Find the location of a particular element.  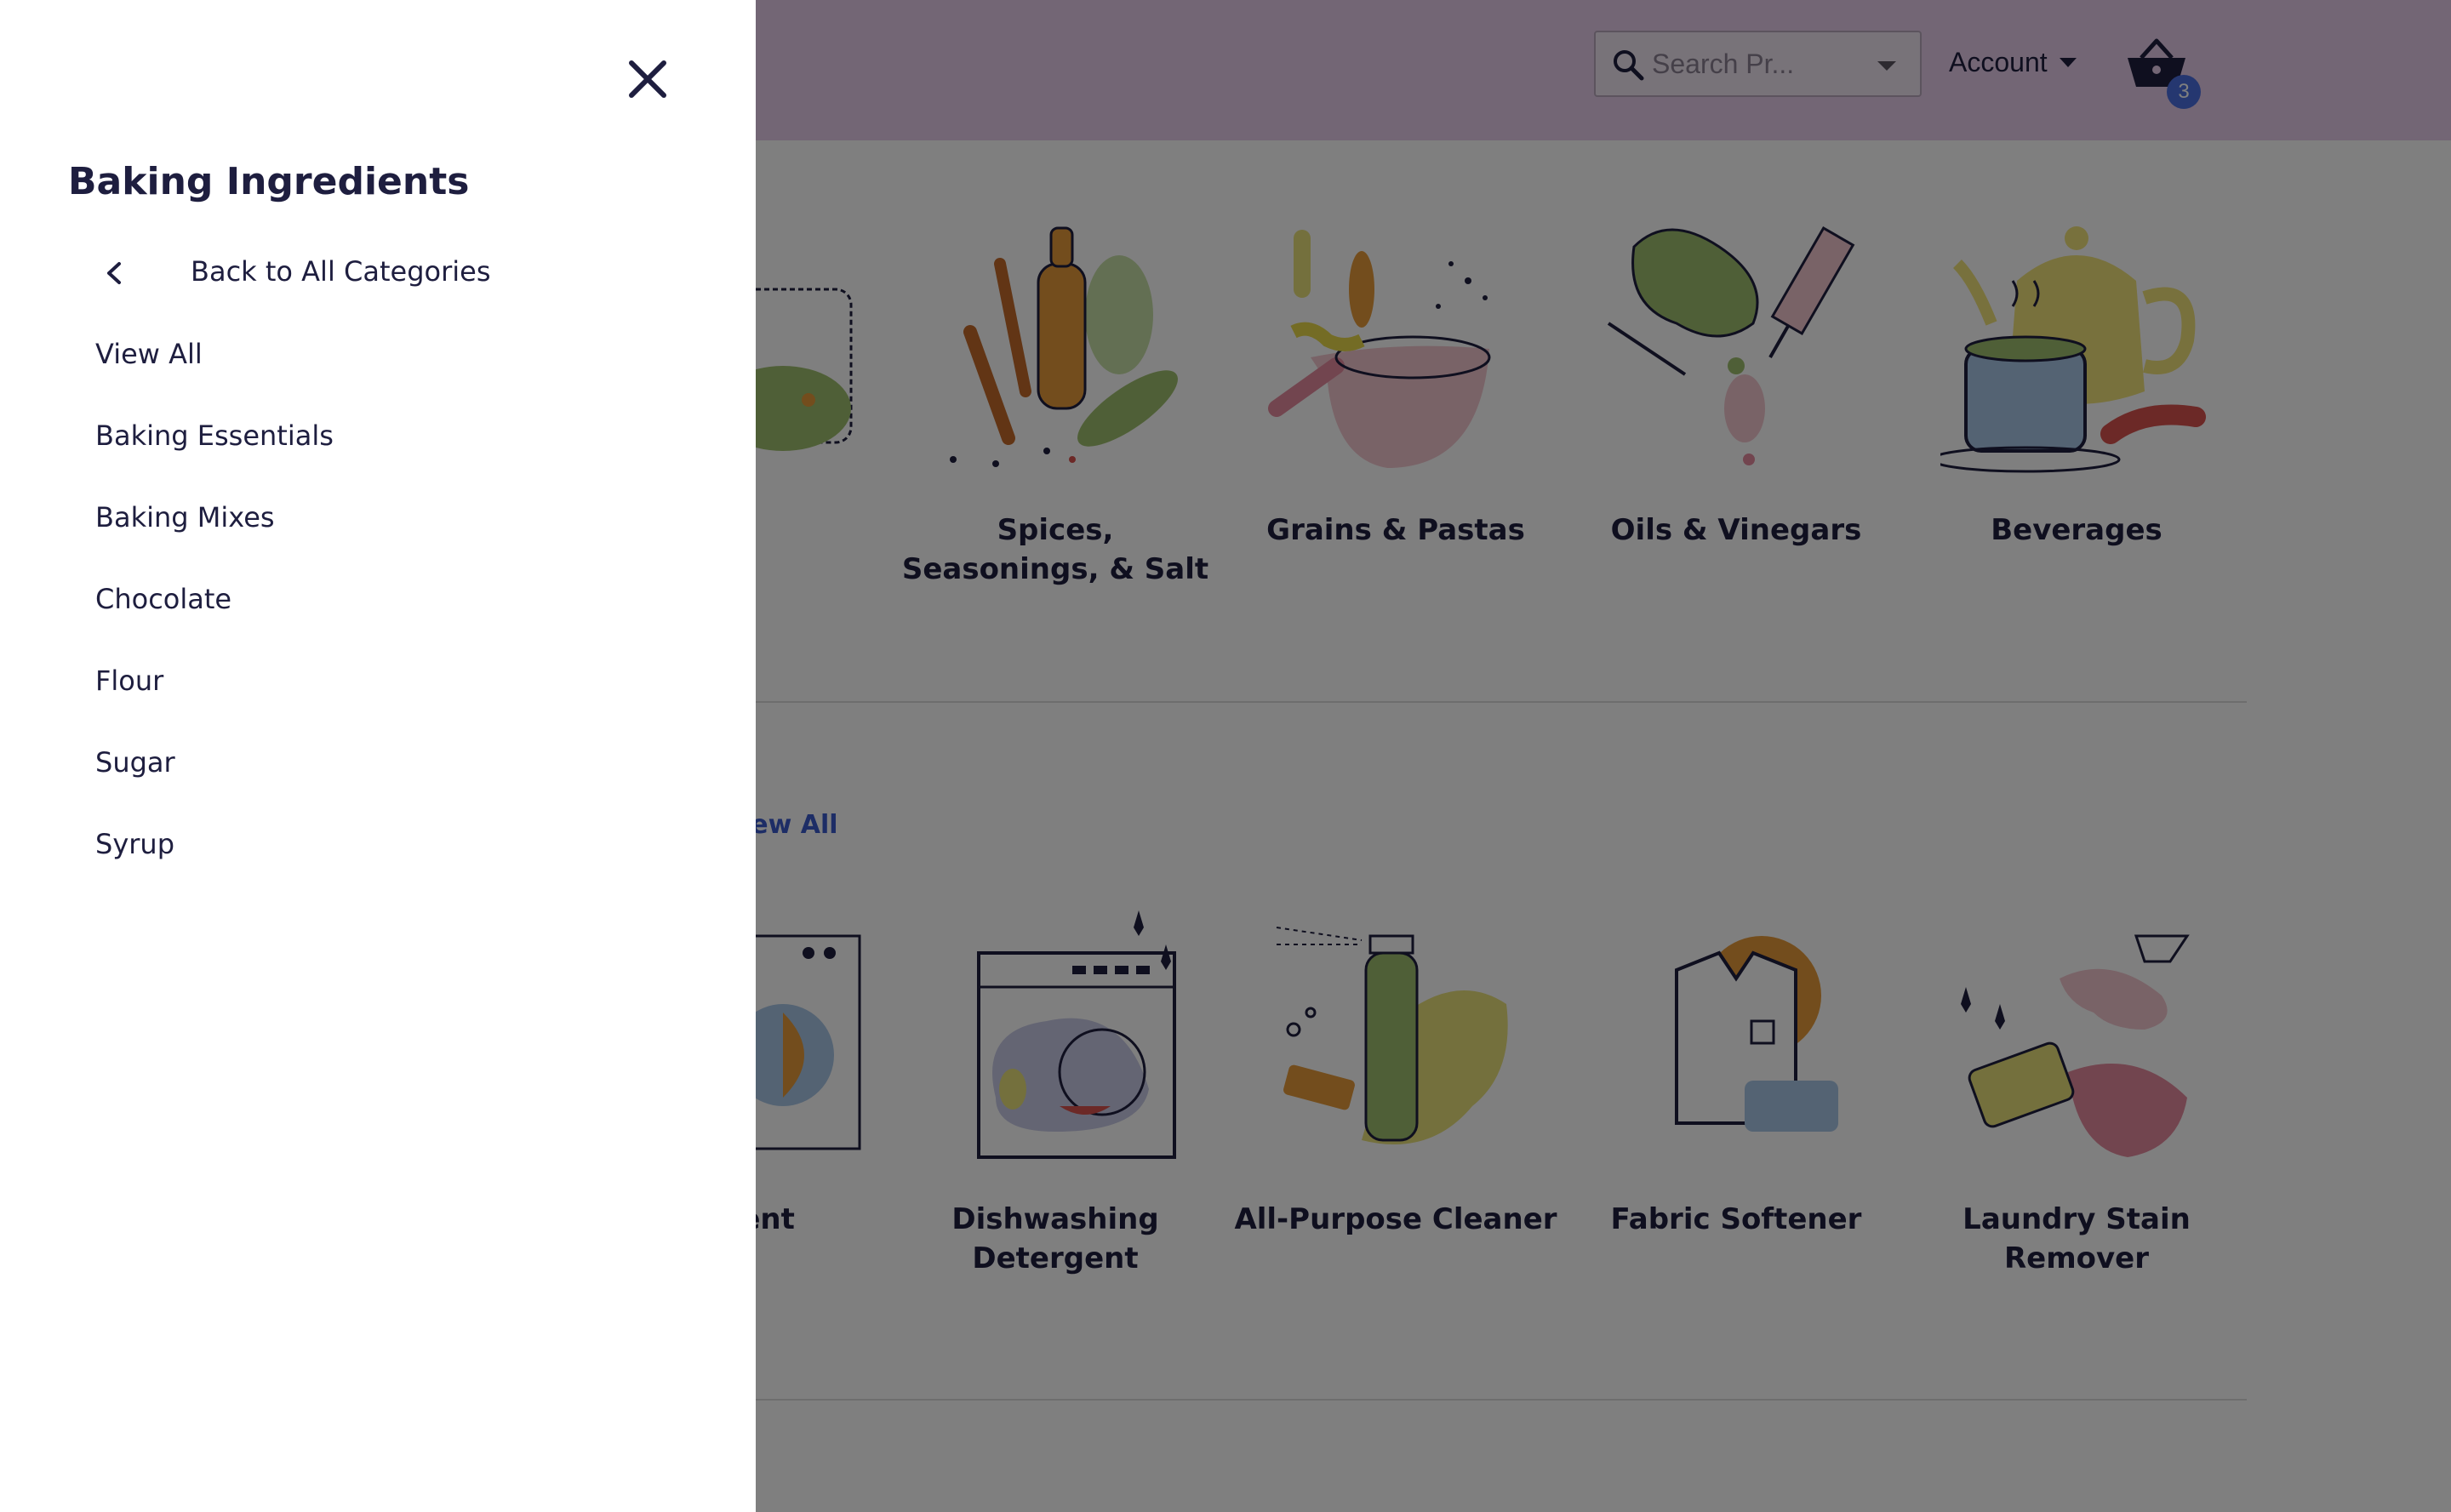

chevron-left-icon is located at coordinates (115, 273).